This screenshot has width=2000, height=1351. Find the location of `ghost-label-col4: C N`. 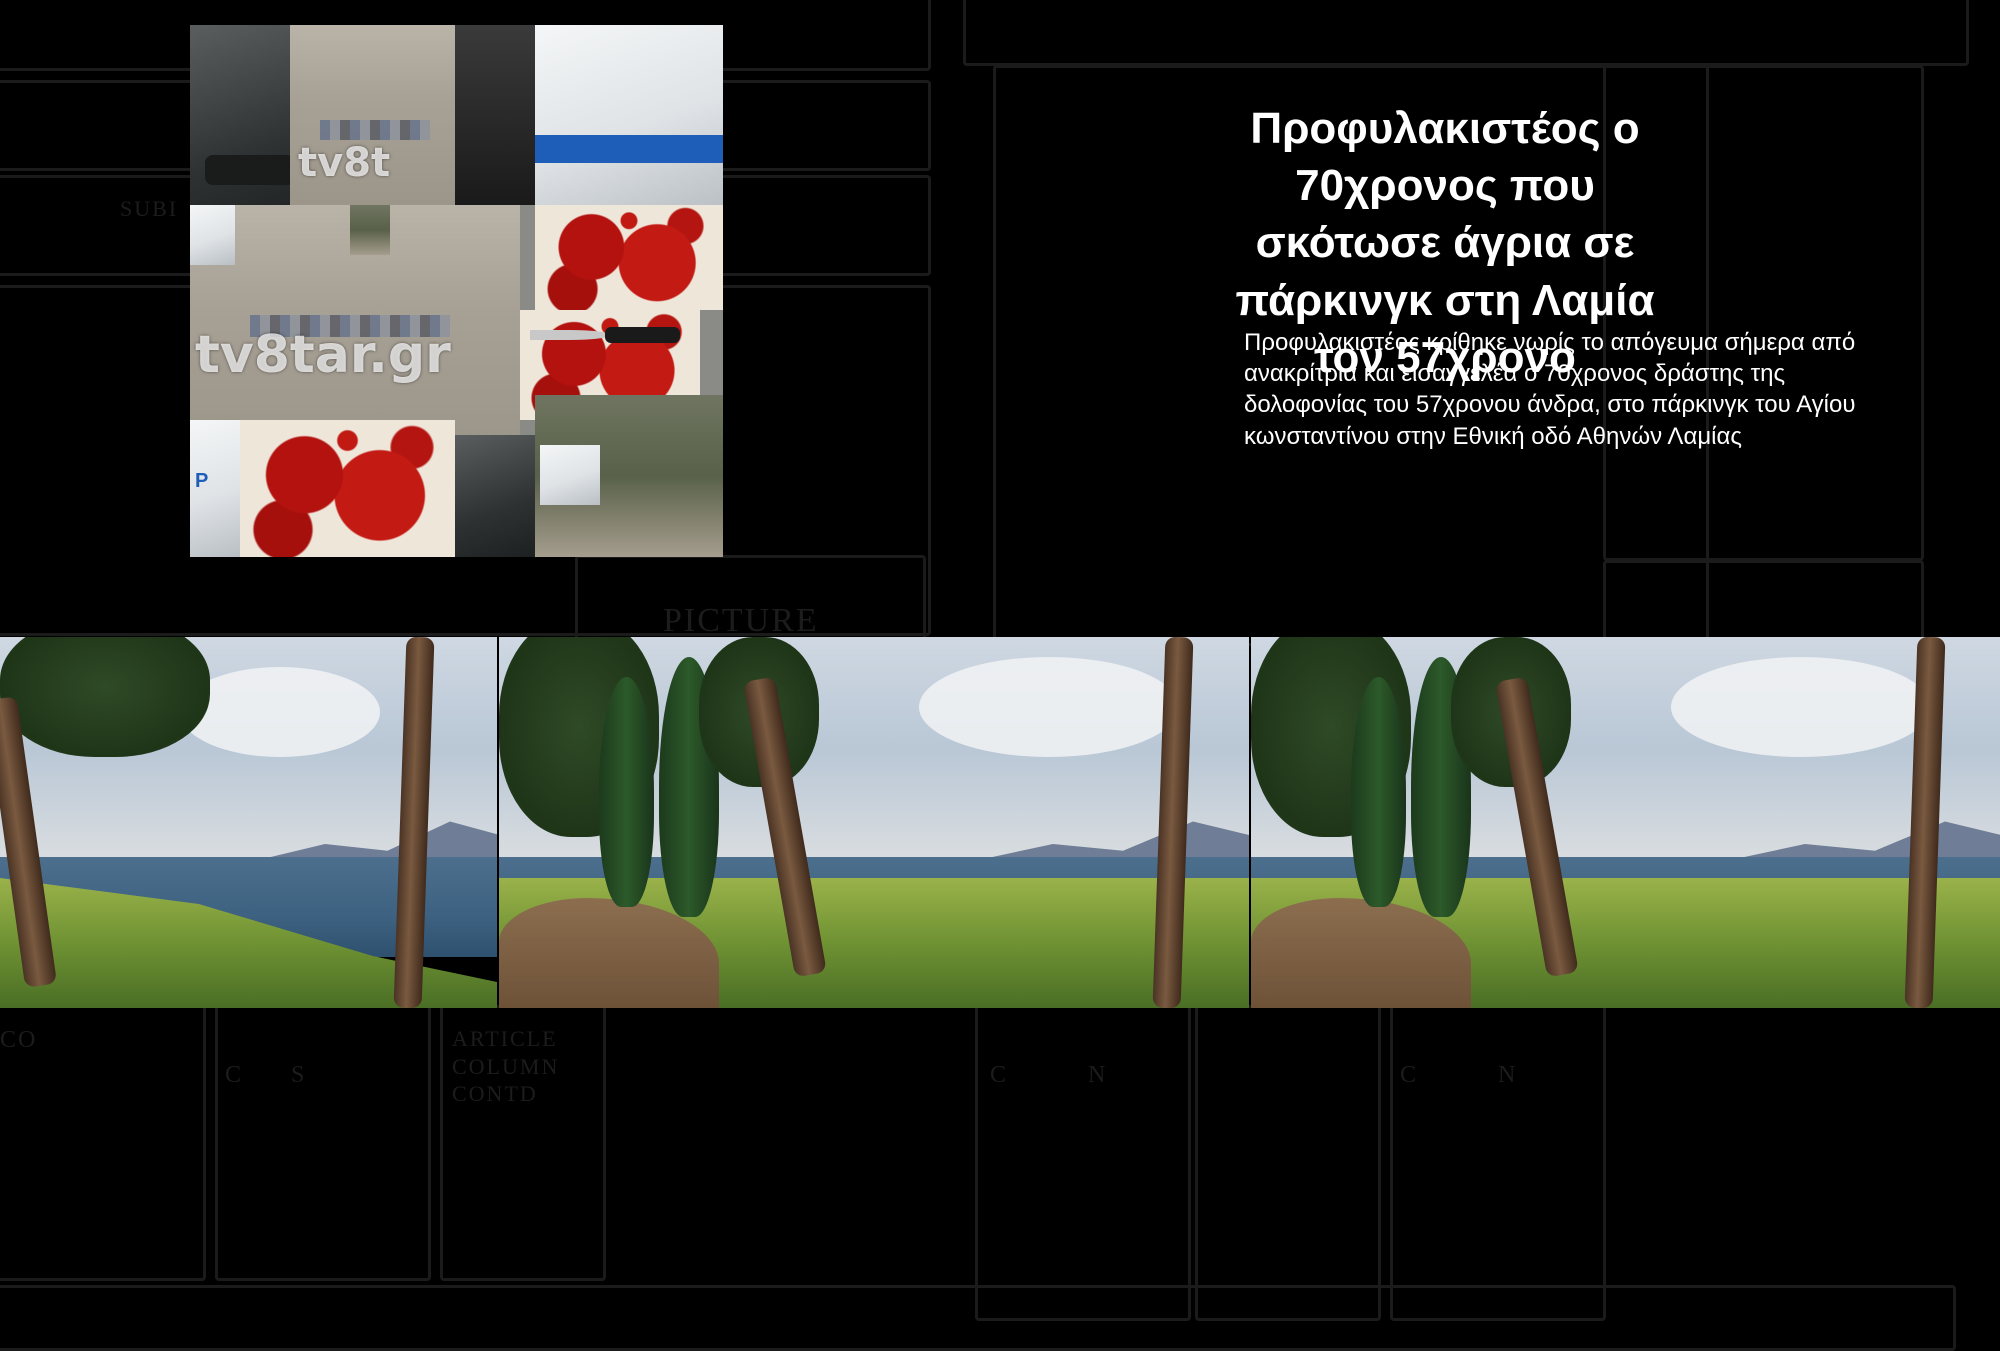

ghost-label-col4: C N is located at coordinates (1459, 1075).